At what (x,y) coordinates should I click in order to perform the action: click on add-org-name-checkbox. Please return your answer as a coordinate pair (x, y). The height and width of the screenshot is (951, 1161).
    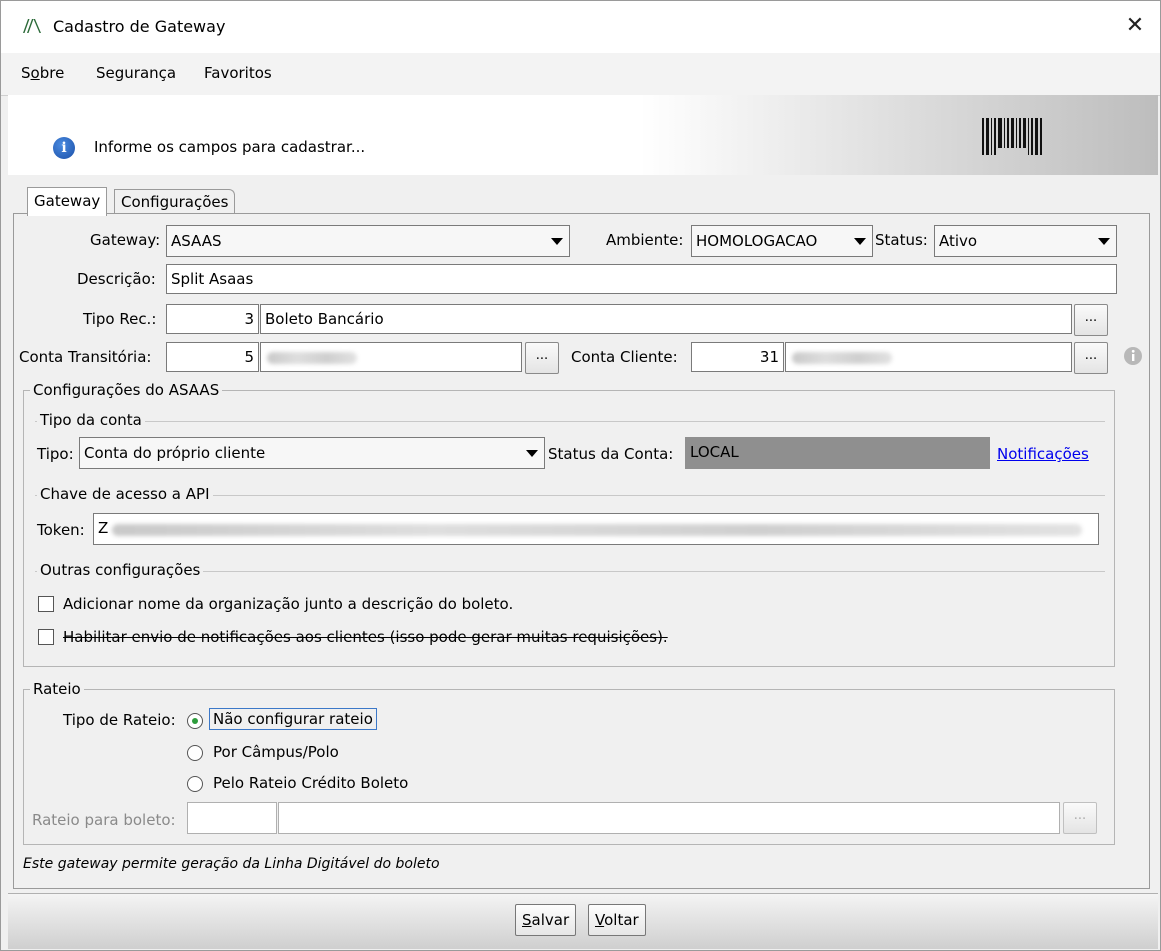
    Looking at the image, I should click on (46, 604).